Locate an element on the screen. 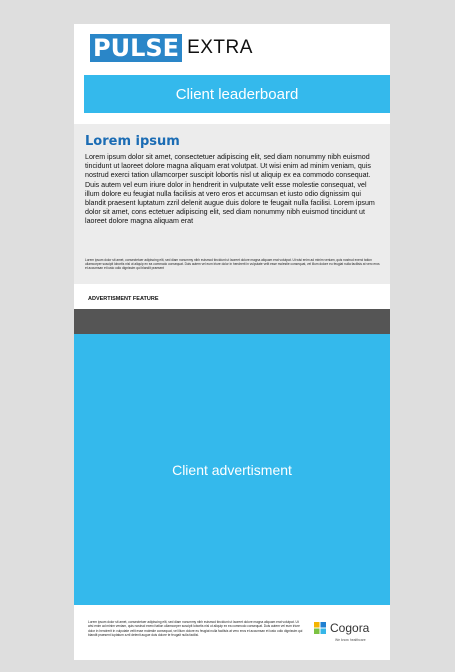  advertisment-label: Client advertisment is located at coordinates (232, 469).